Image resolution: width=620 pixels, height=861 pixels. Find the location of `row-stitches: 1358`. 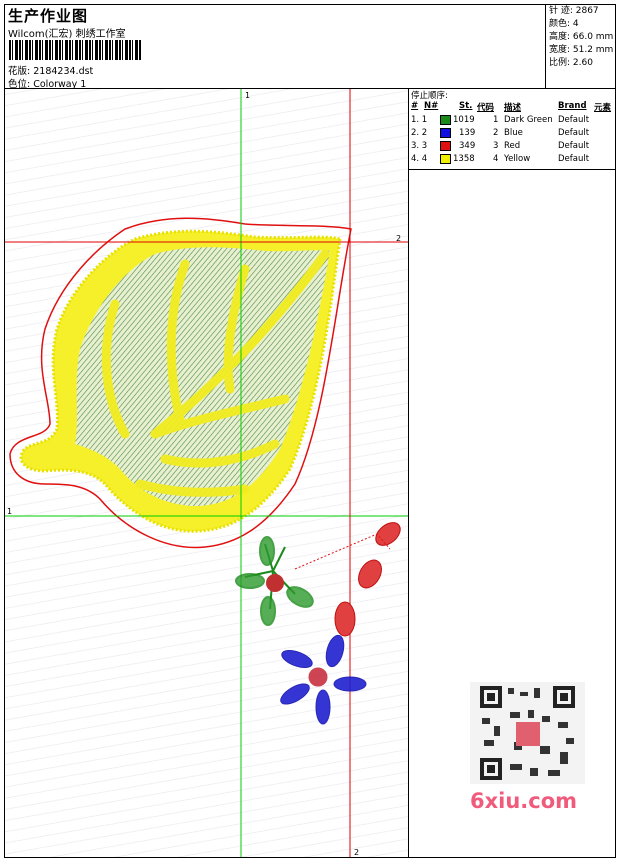

row-stitches: 1358 is located at coordinates (464, 159).